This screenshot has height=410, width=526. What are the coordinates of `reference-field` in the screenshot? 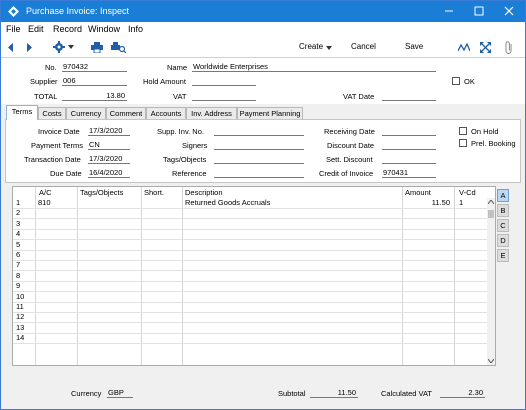 It's located at (259, 173).